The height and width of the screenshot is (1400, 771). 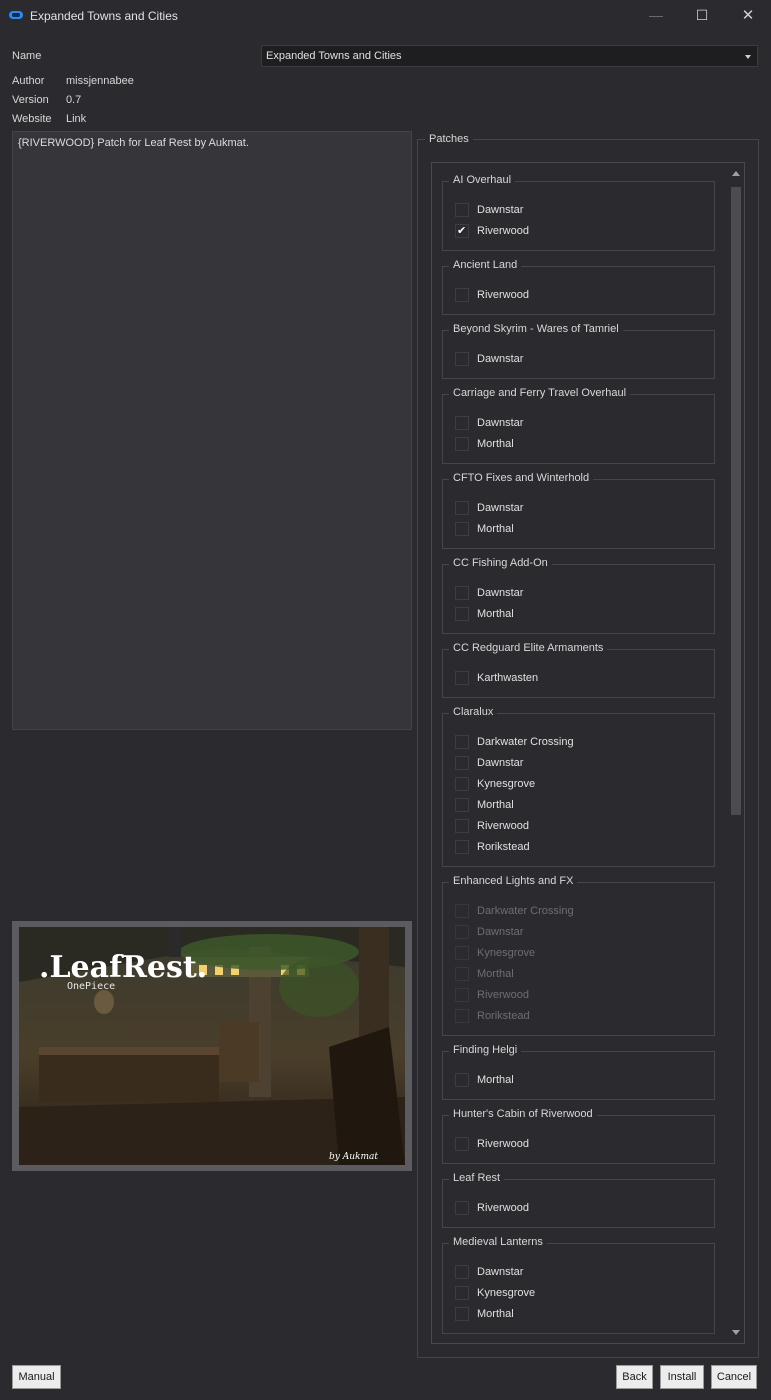 I want to click on name-label: Name, so click(x=27, y=56).